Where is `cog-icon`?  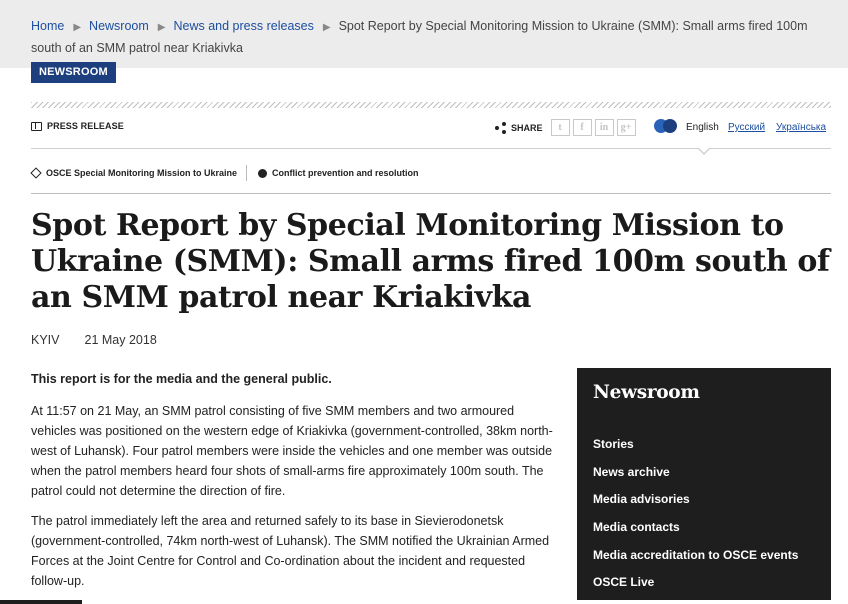 cog-icon is located at coordinates (263, 173).